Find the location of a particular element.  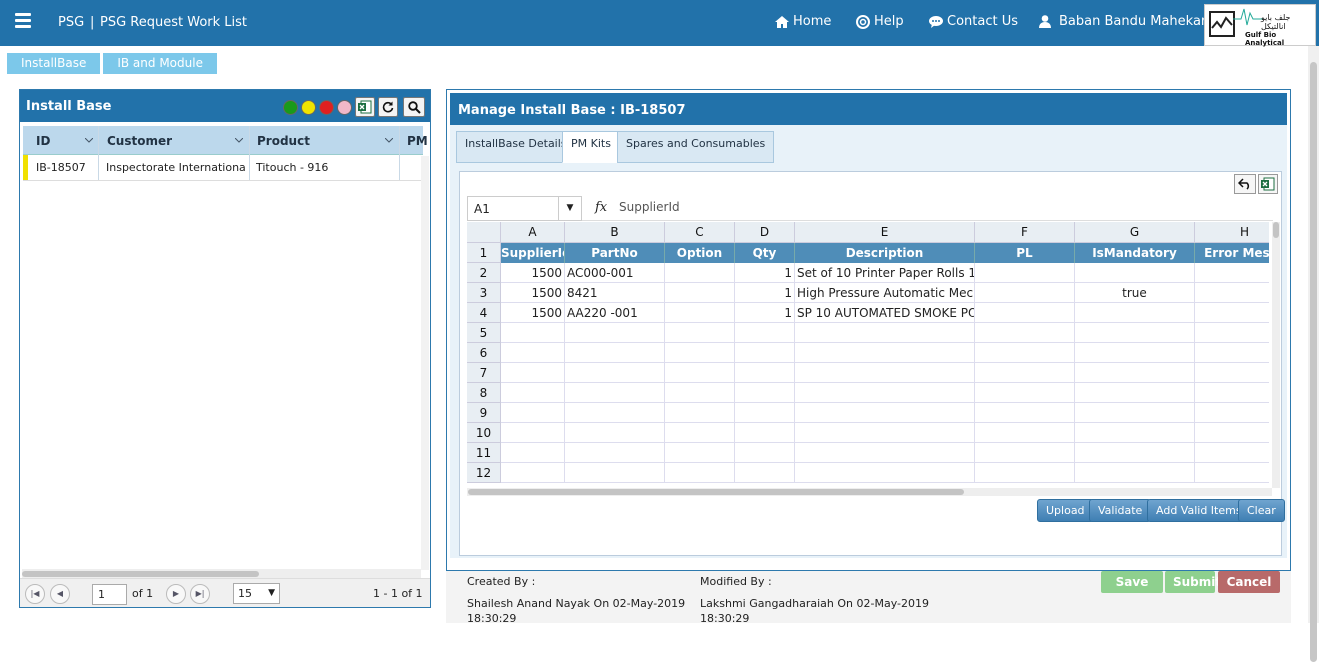

help-link: Help is located at coordinates (880, 21).